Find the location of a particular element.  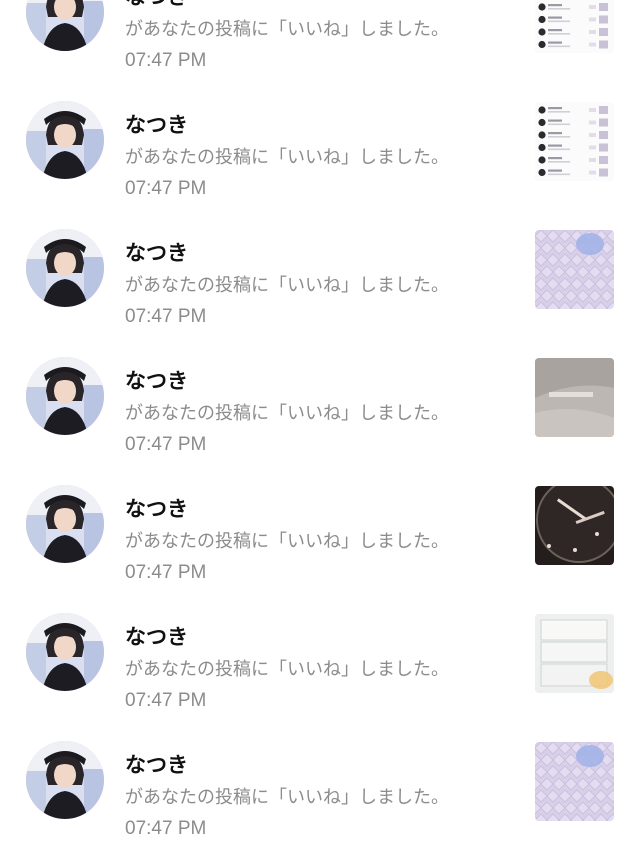

grey-fabric-icon is located at coordinates (574, 397).